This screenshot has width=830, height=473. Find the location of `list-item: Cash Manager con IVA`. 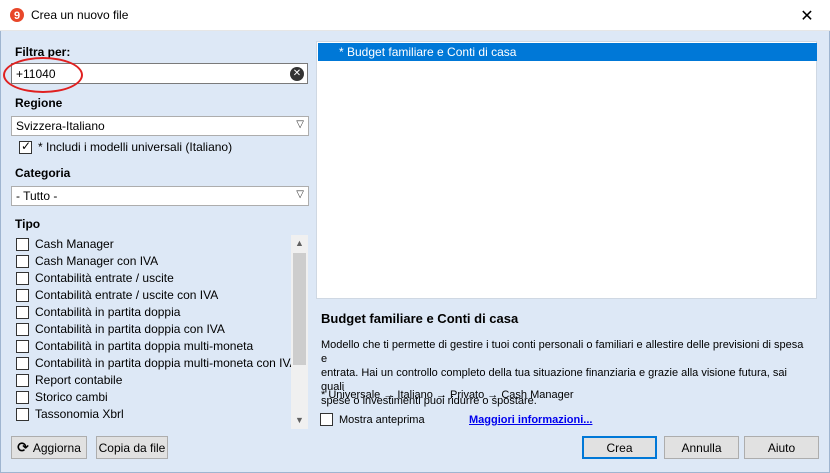

list-item: Cash Manager con IVA is located at coordinates (87, 261).